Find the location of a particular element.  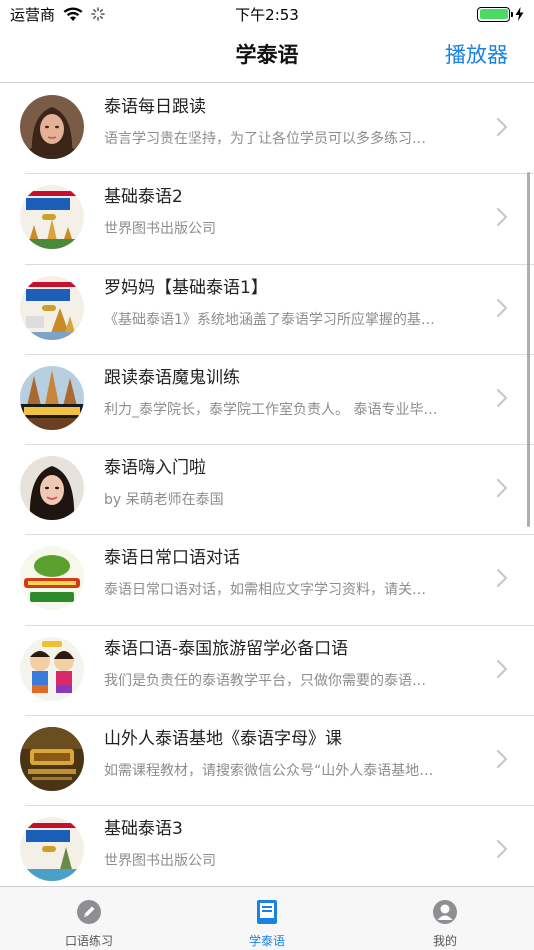

list-item-title: 基础泰语3 is located at coordinates (143, 829).